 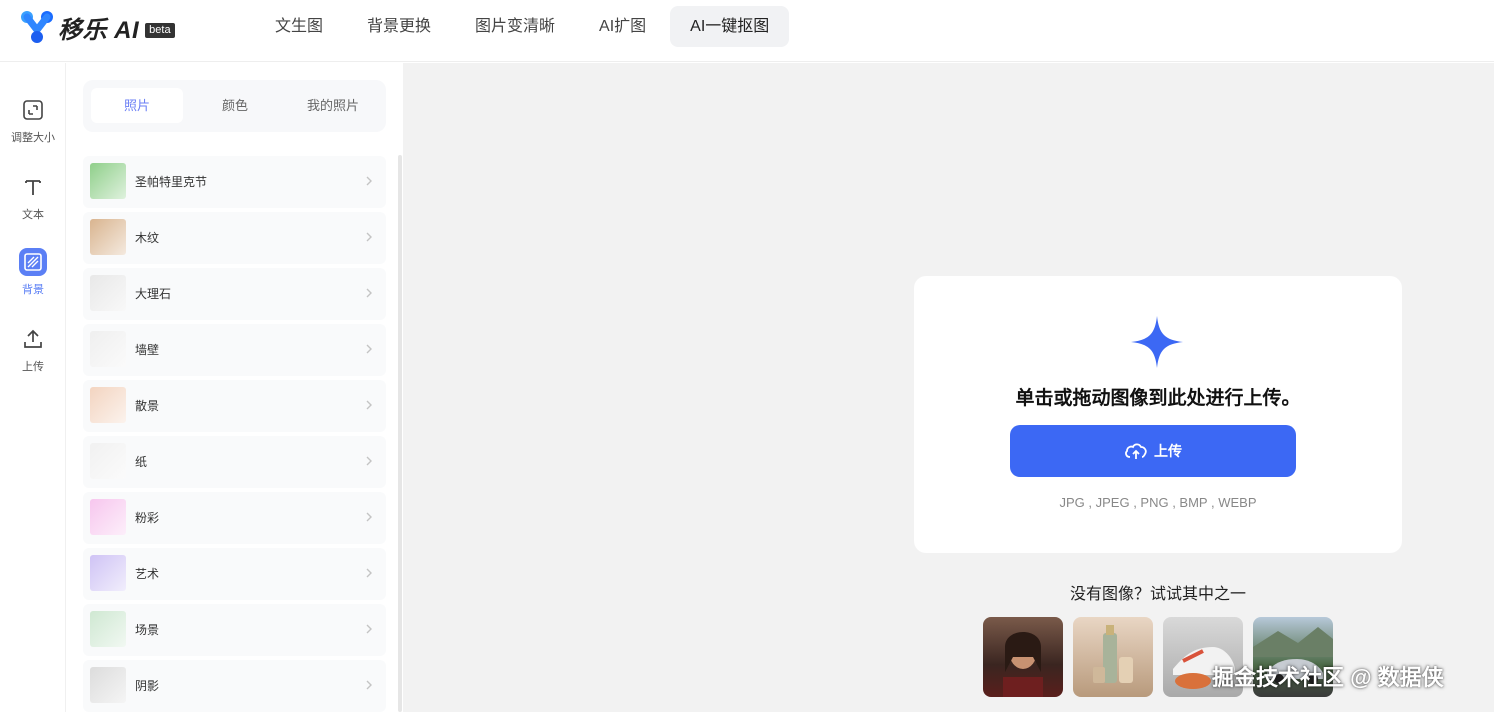 I want to click on portrait-sample, so click(x=1023, y=657).